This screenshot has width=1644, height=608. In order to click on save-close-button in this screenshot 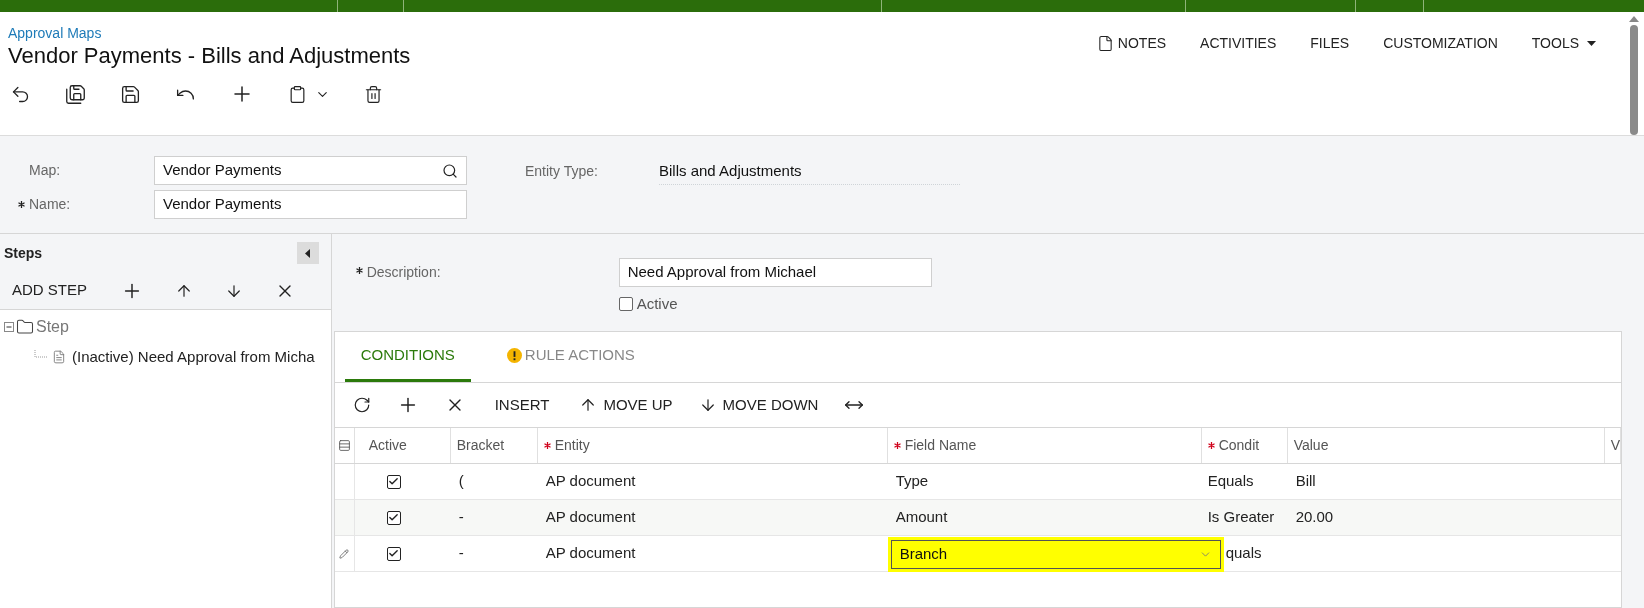, I will do `click(75, 94)`.